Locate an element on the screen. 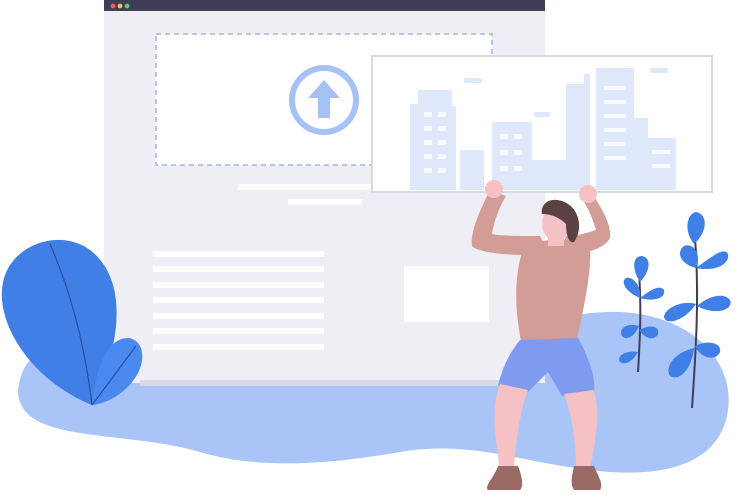 Image resolution: width=746 pixels, height=495 pixels. city-picture-card is located at coordinates (542, 124).